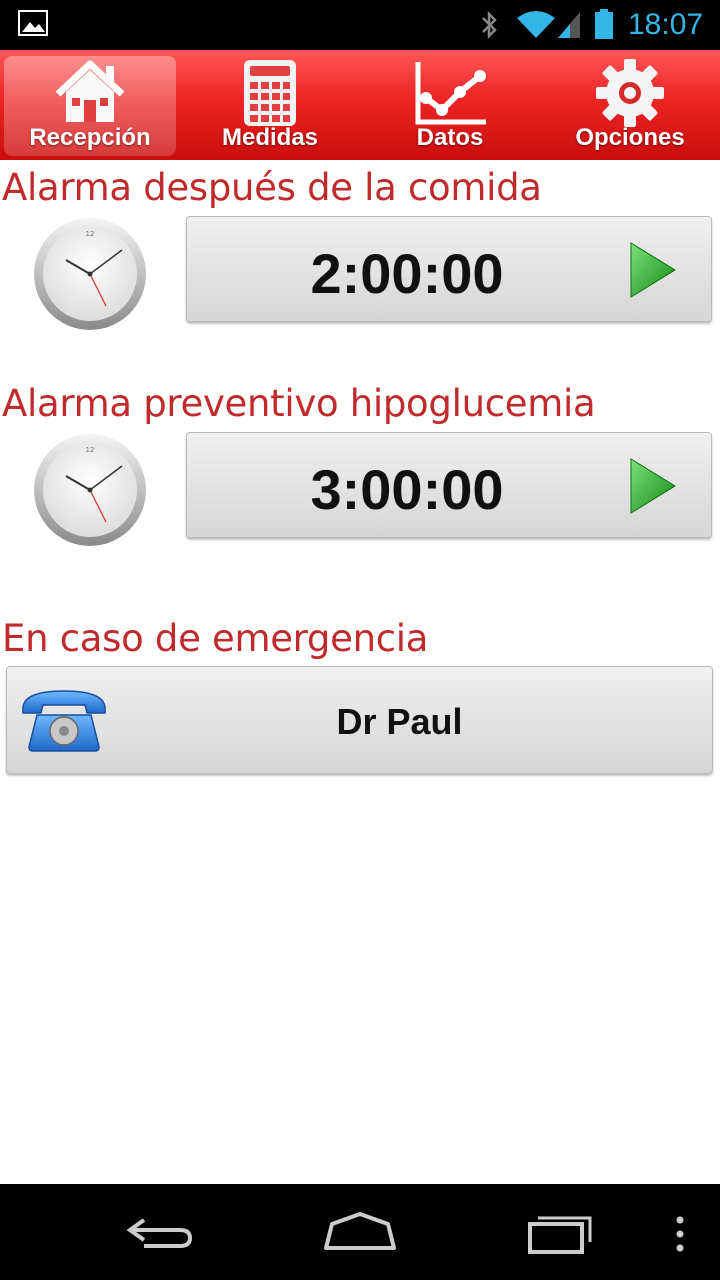 Image resolution: width=720 pixels, height=1280 pixels. I want to click on status-bar: 18:07, so click(360, 25).